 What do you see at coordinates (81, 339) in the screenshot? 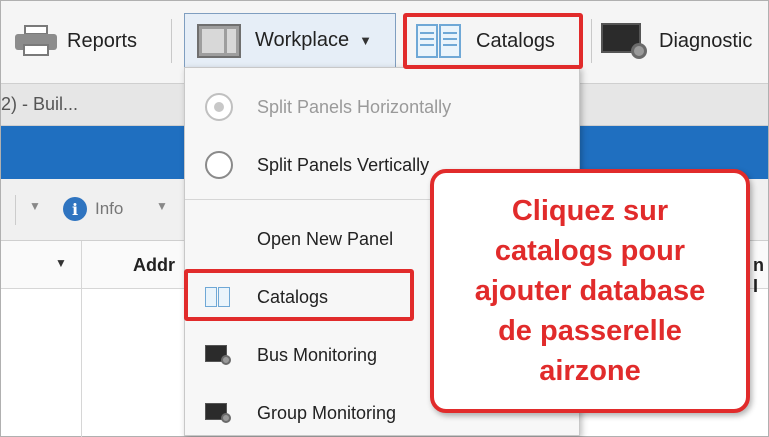
I see `column-divider` at bounding box center [81, 339].